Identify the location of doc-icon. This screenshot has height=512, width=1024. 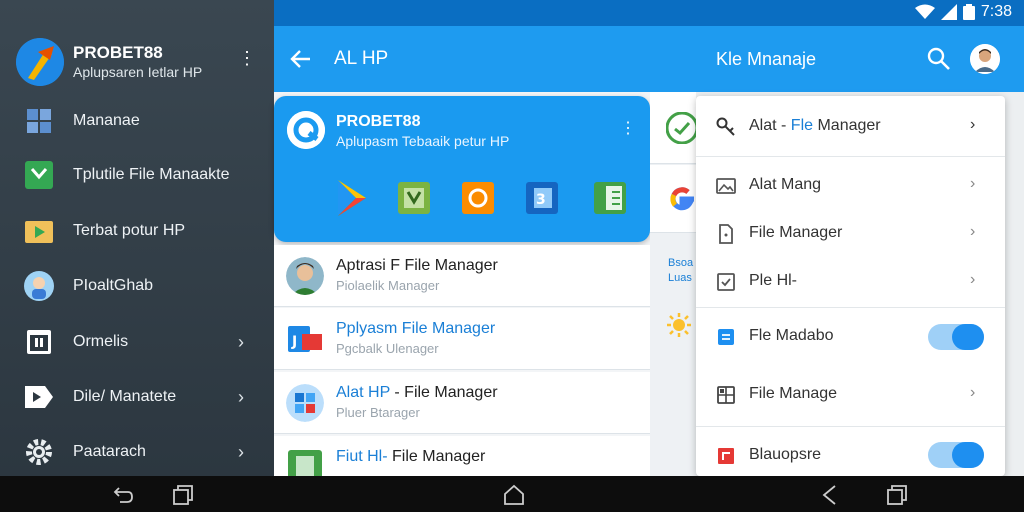
(726, 234).